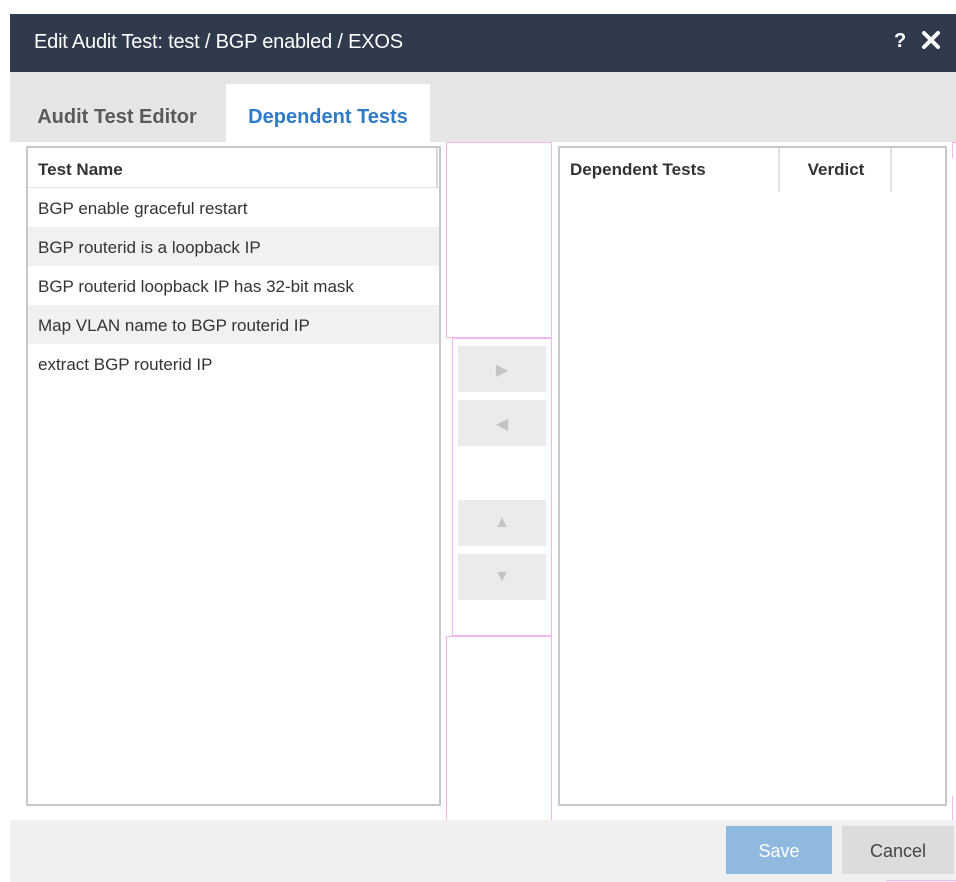  Describe the element at coordinates (233, 246) in the screenshot. I see `list-item: BGP routerid is a loopback IP` at that location.